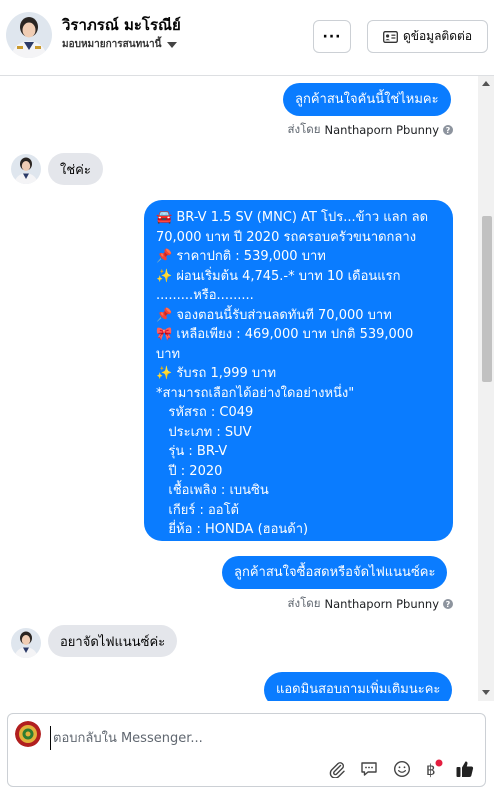 Image resolution: width=494 pixels, height=791 pixels. I want to click on car-detail-line: ✨ ผ่อนเริ่มต้น 4,745.-* บาท 10 เดือนแรก, so click(278, 276).